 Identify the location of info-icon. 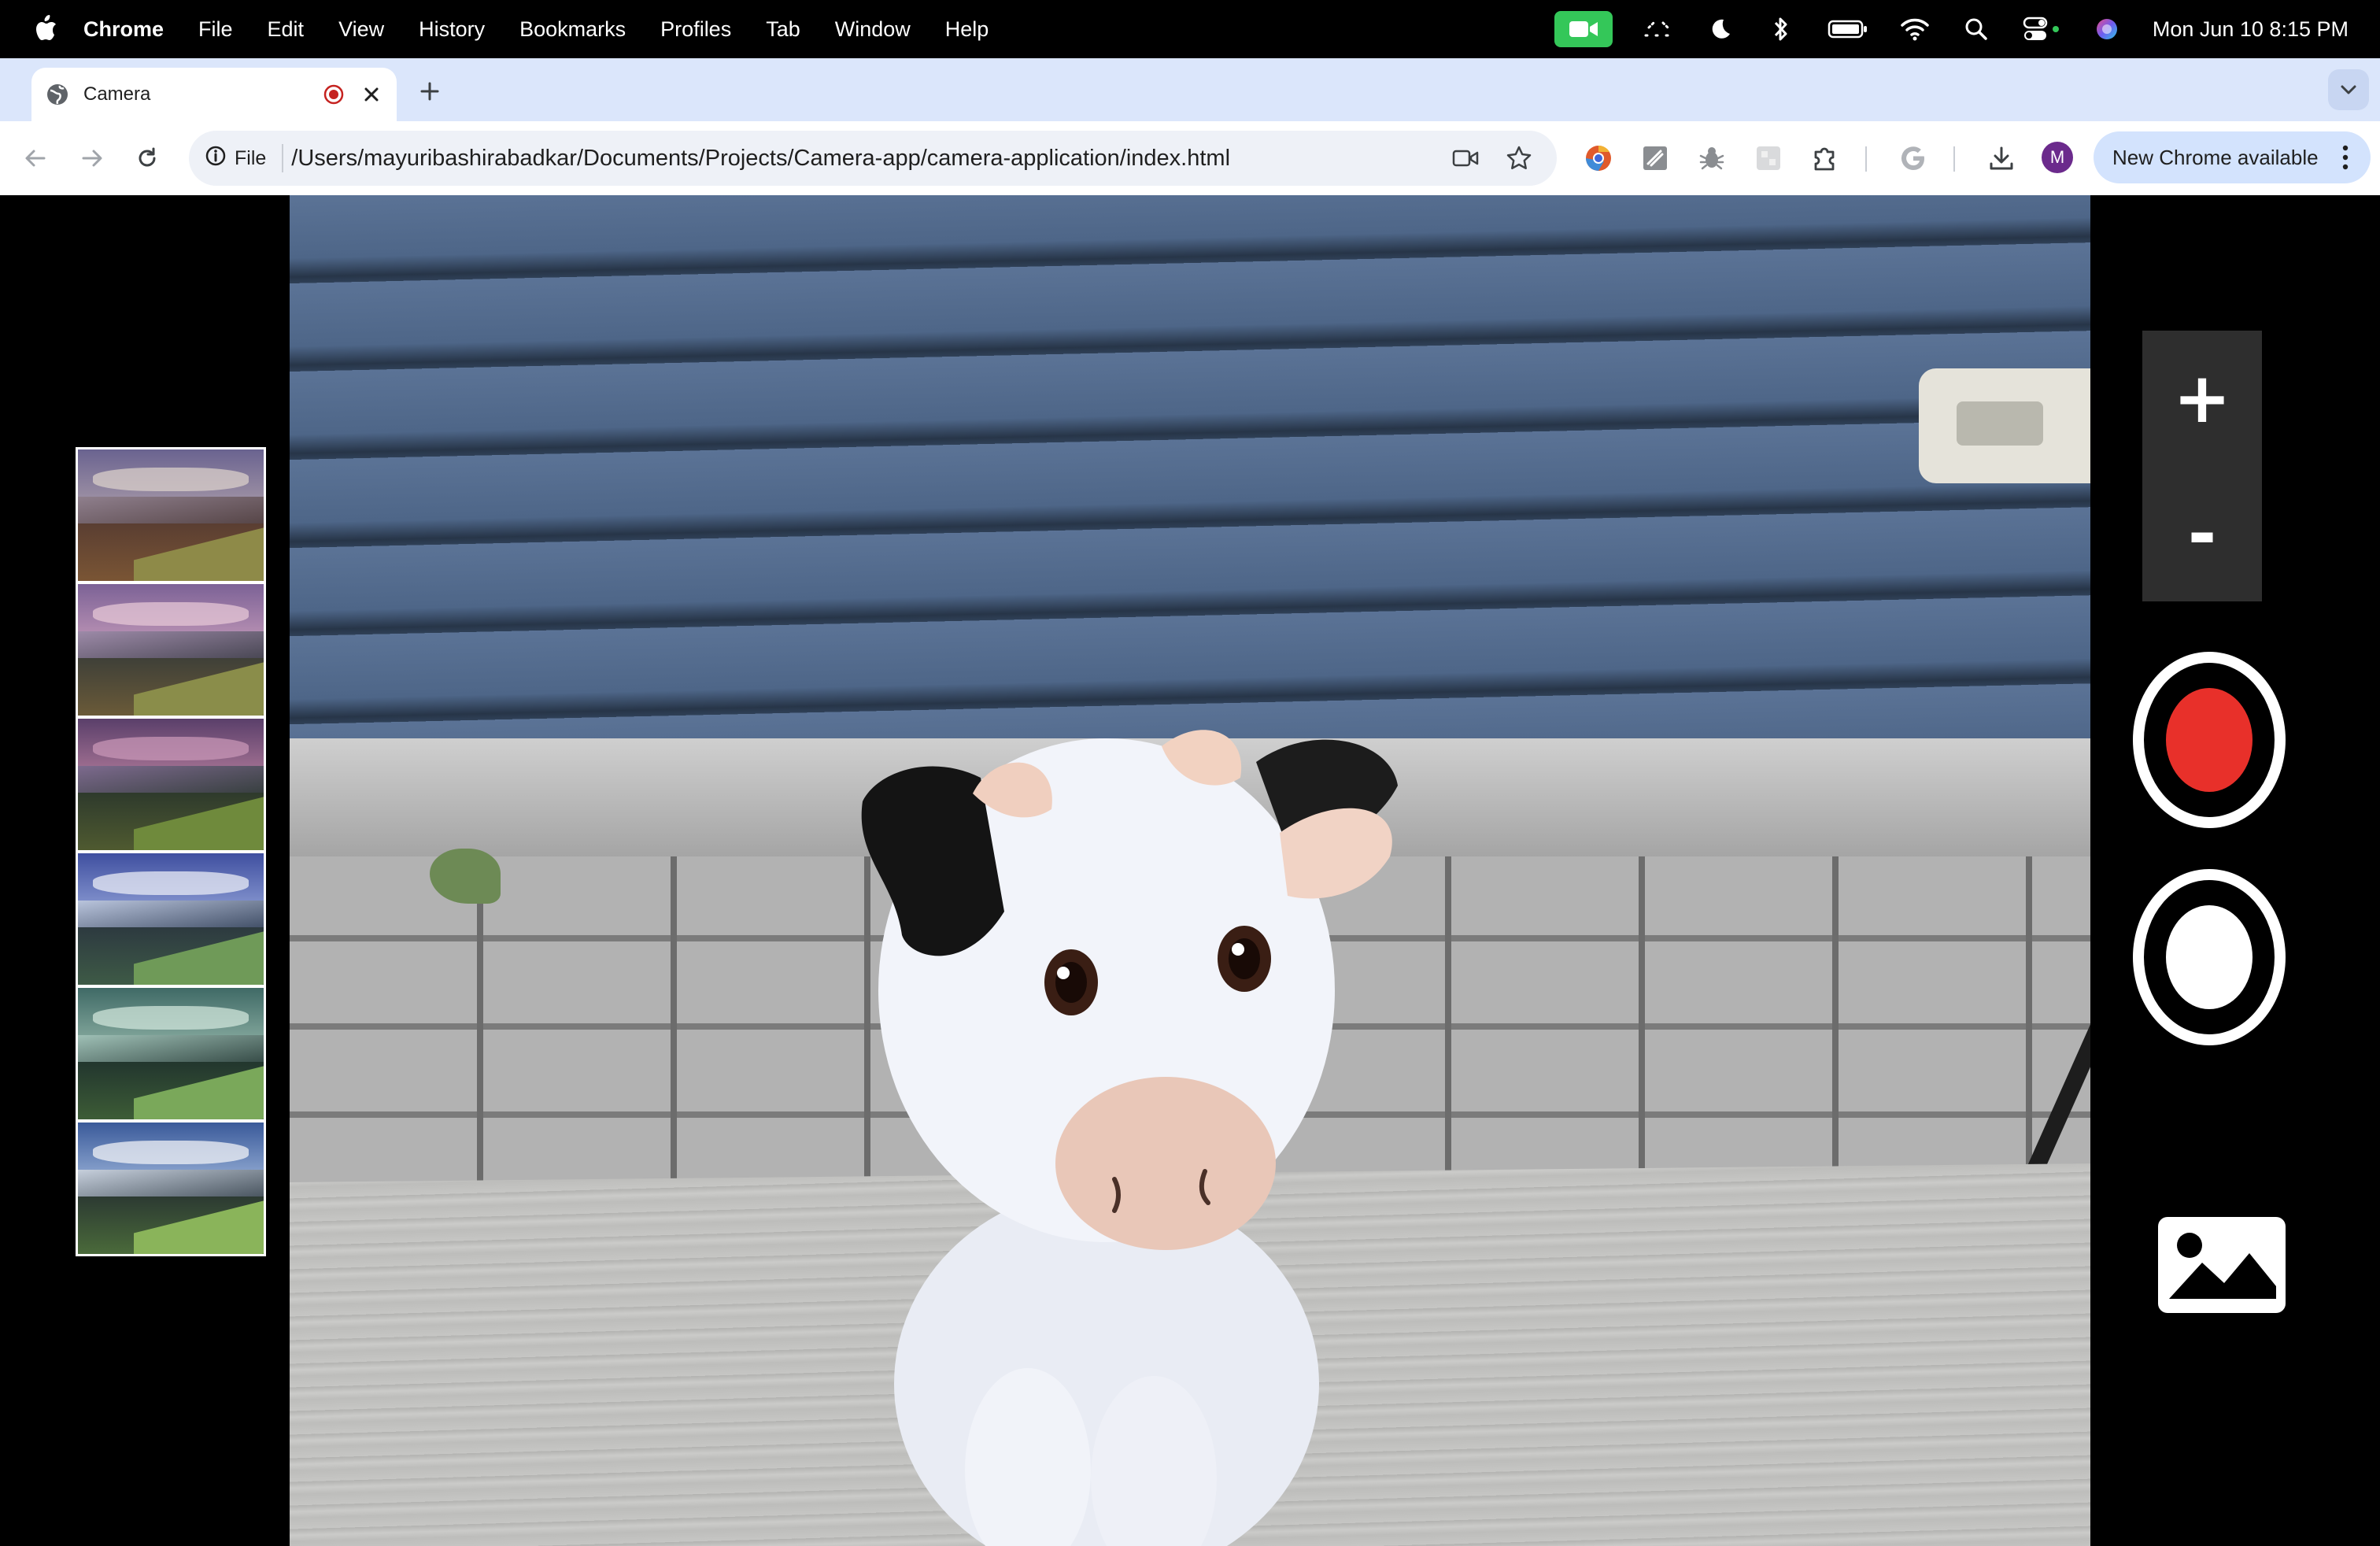
(216, 158).